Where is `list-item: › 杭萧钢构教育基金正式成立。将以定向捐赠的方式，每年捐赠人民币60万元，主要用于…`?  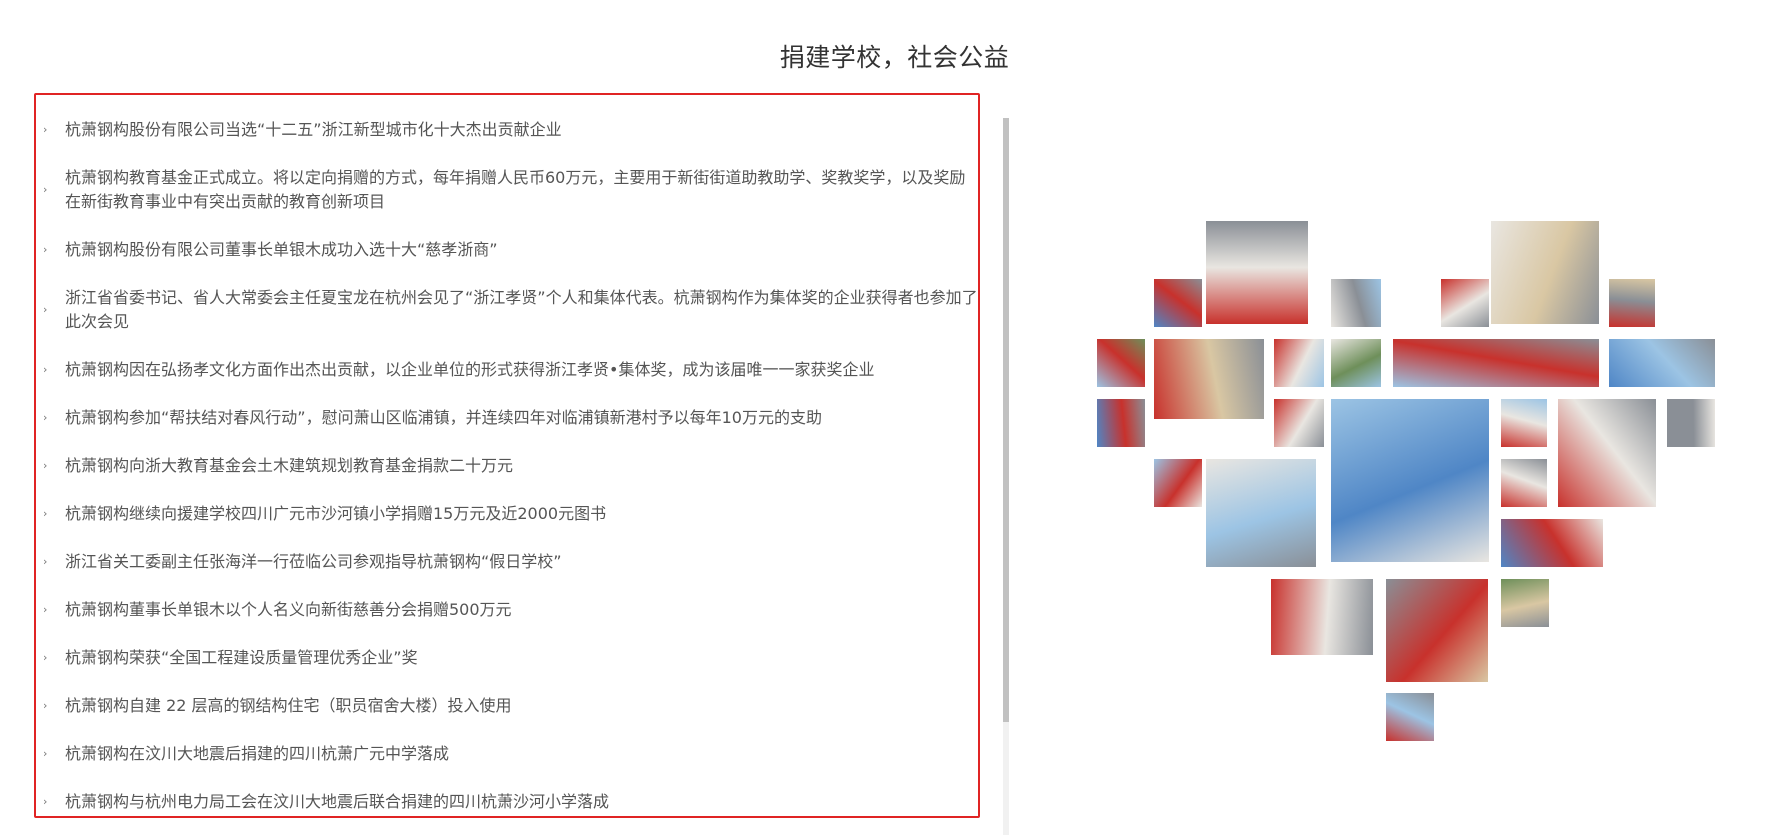
list-item: › 杭萧钢构教育基金正式成立。将以定向捐赠的方式，每年捐赠人民币60万元，主要用于… is located at coordinates (511, 190).